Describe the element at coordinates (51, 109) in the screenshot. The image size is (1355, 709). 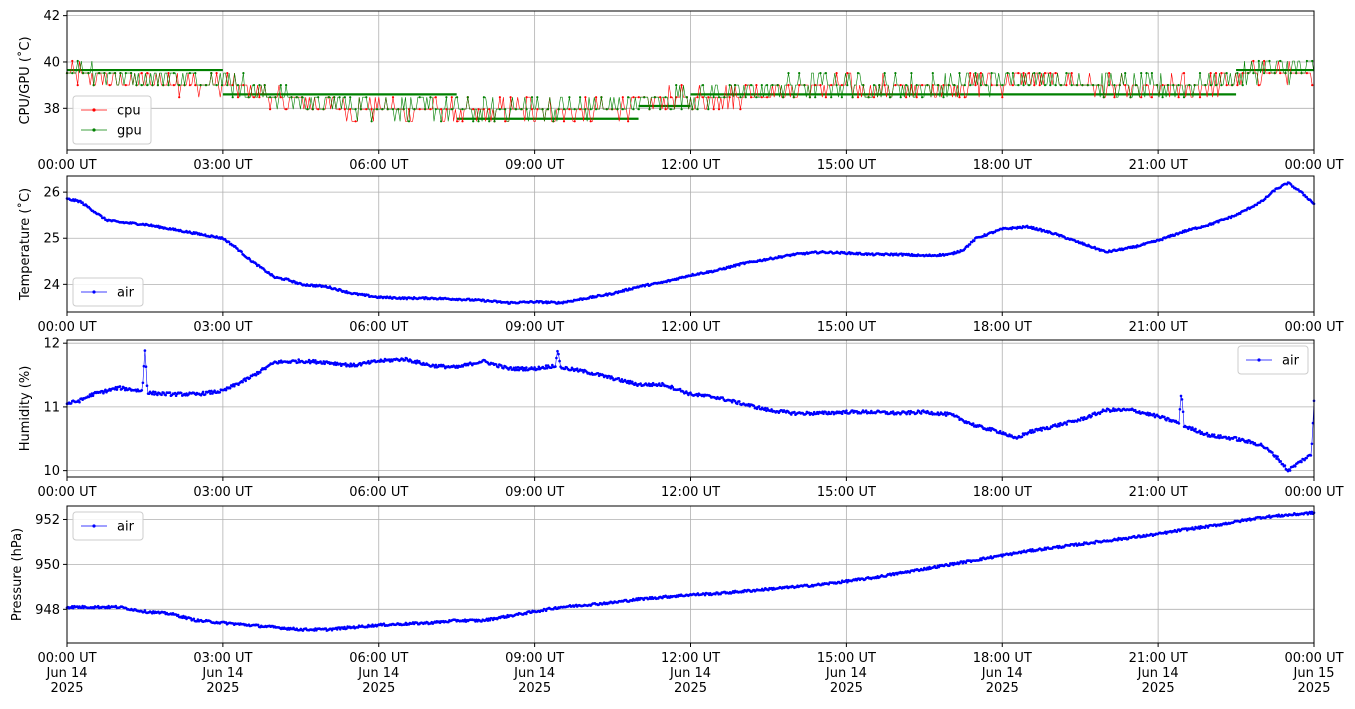
I see `y-tick-label: 38` at that location.